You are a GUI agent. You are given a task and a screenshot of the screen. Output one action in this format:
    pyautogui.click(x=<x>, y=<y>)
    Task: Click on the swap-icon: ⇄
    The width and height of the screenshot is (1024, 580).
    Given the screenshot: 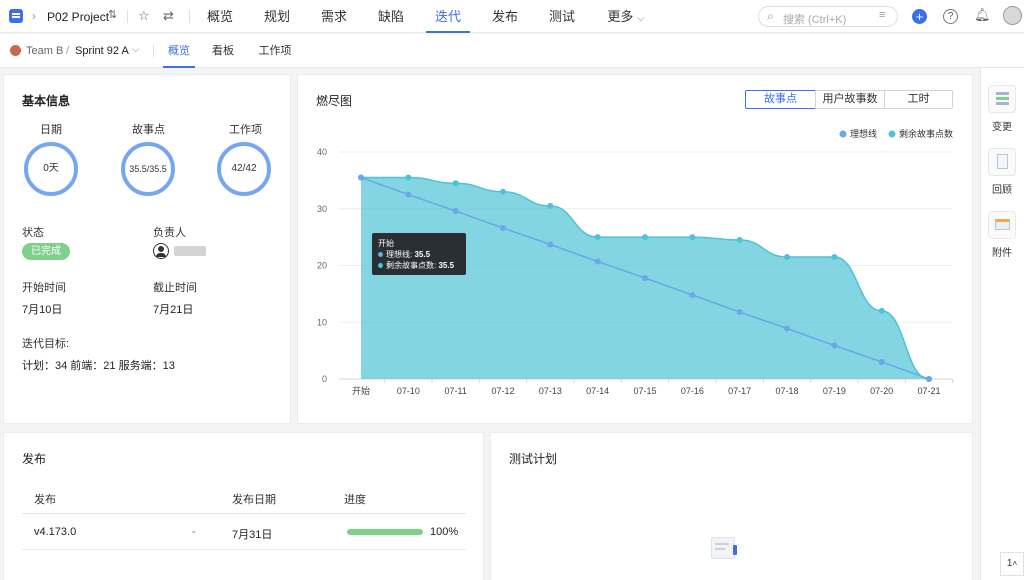 What is the action you would take?
    pyautogui.click(x=168, y=16)
    